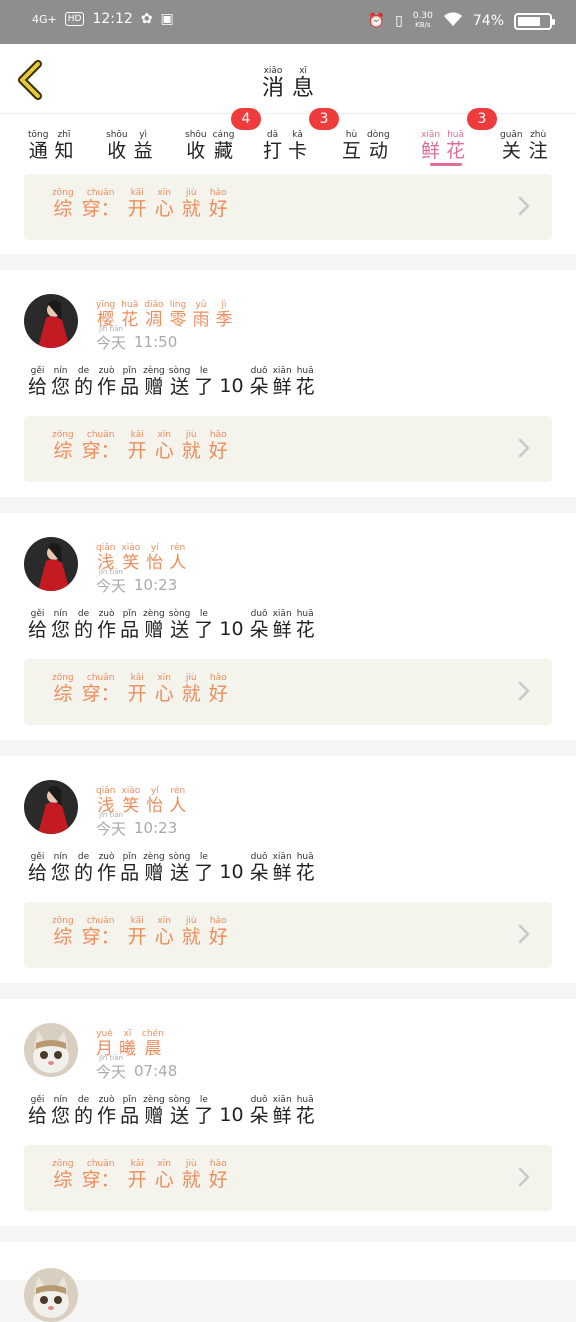 The width and height of the screenshot is (576, 1322). Describe the element at coordinates (305, 868) in the screenshot. I see `ruby-char: huā 花` at that location.